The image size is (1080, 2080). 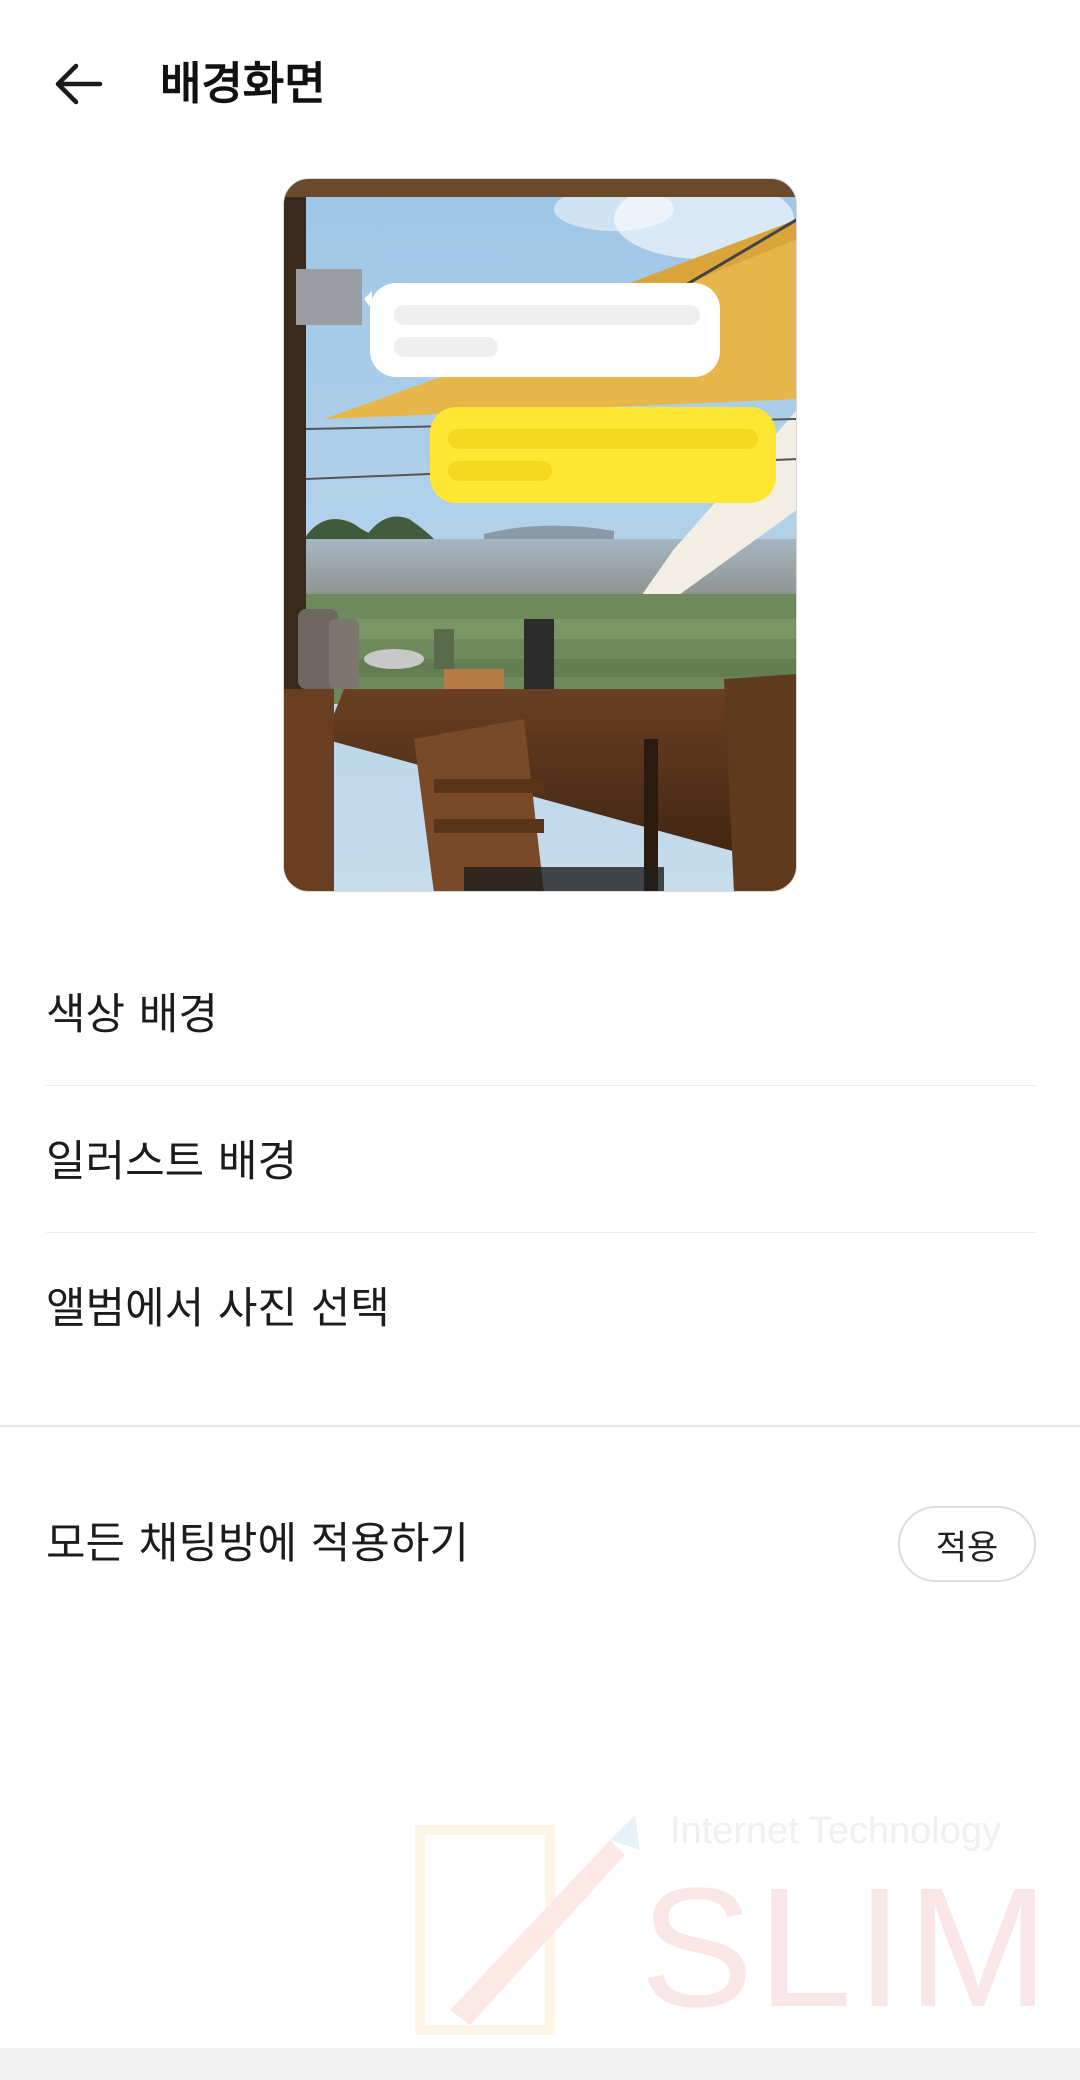 What do you see at coordinates (541, 1305) in the screenshot?
I see `menu-item-select-from-album: 앨범에서 사진 선택` at bounding box center [541, 1305].